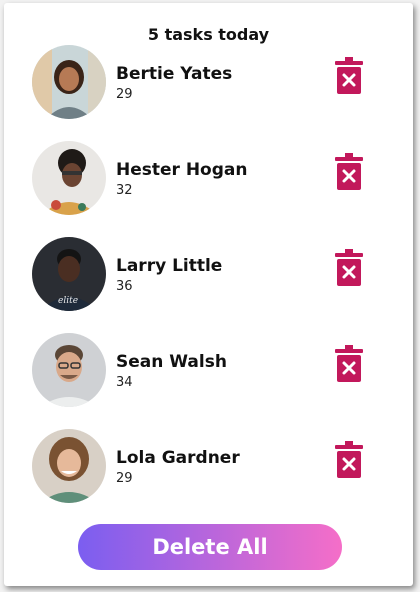 The height and width of the screenshot is (592, 420). What do you see at coordinates (210, 547) in the screenshot?
I see `delete-all-button: Delete All` at bounding box center [210, 547].